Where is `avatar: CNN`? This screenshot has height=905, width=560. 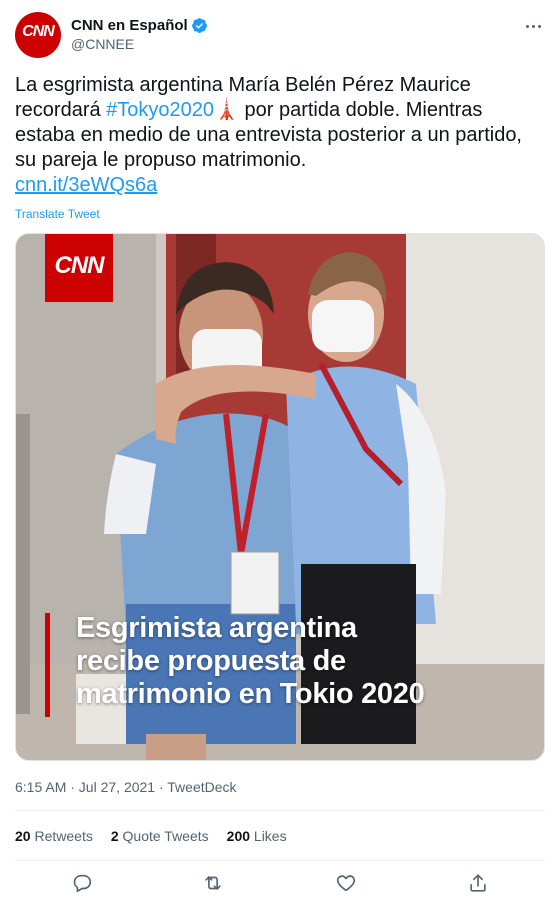
avatar: CNN is located at coordinates (38, 35).